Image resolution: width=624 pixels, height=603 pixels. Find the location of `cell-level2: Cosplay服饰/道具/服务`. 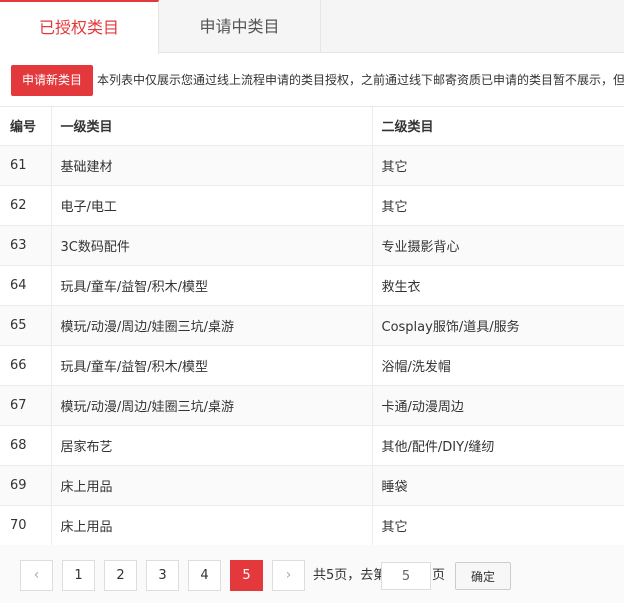

cell-level2: Cosplay服饰/道具/服务 is located at coordinates (498, 325).